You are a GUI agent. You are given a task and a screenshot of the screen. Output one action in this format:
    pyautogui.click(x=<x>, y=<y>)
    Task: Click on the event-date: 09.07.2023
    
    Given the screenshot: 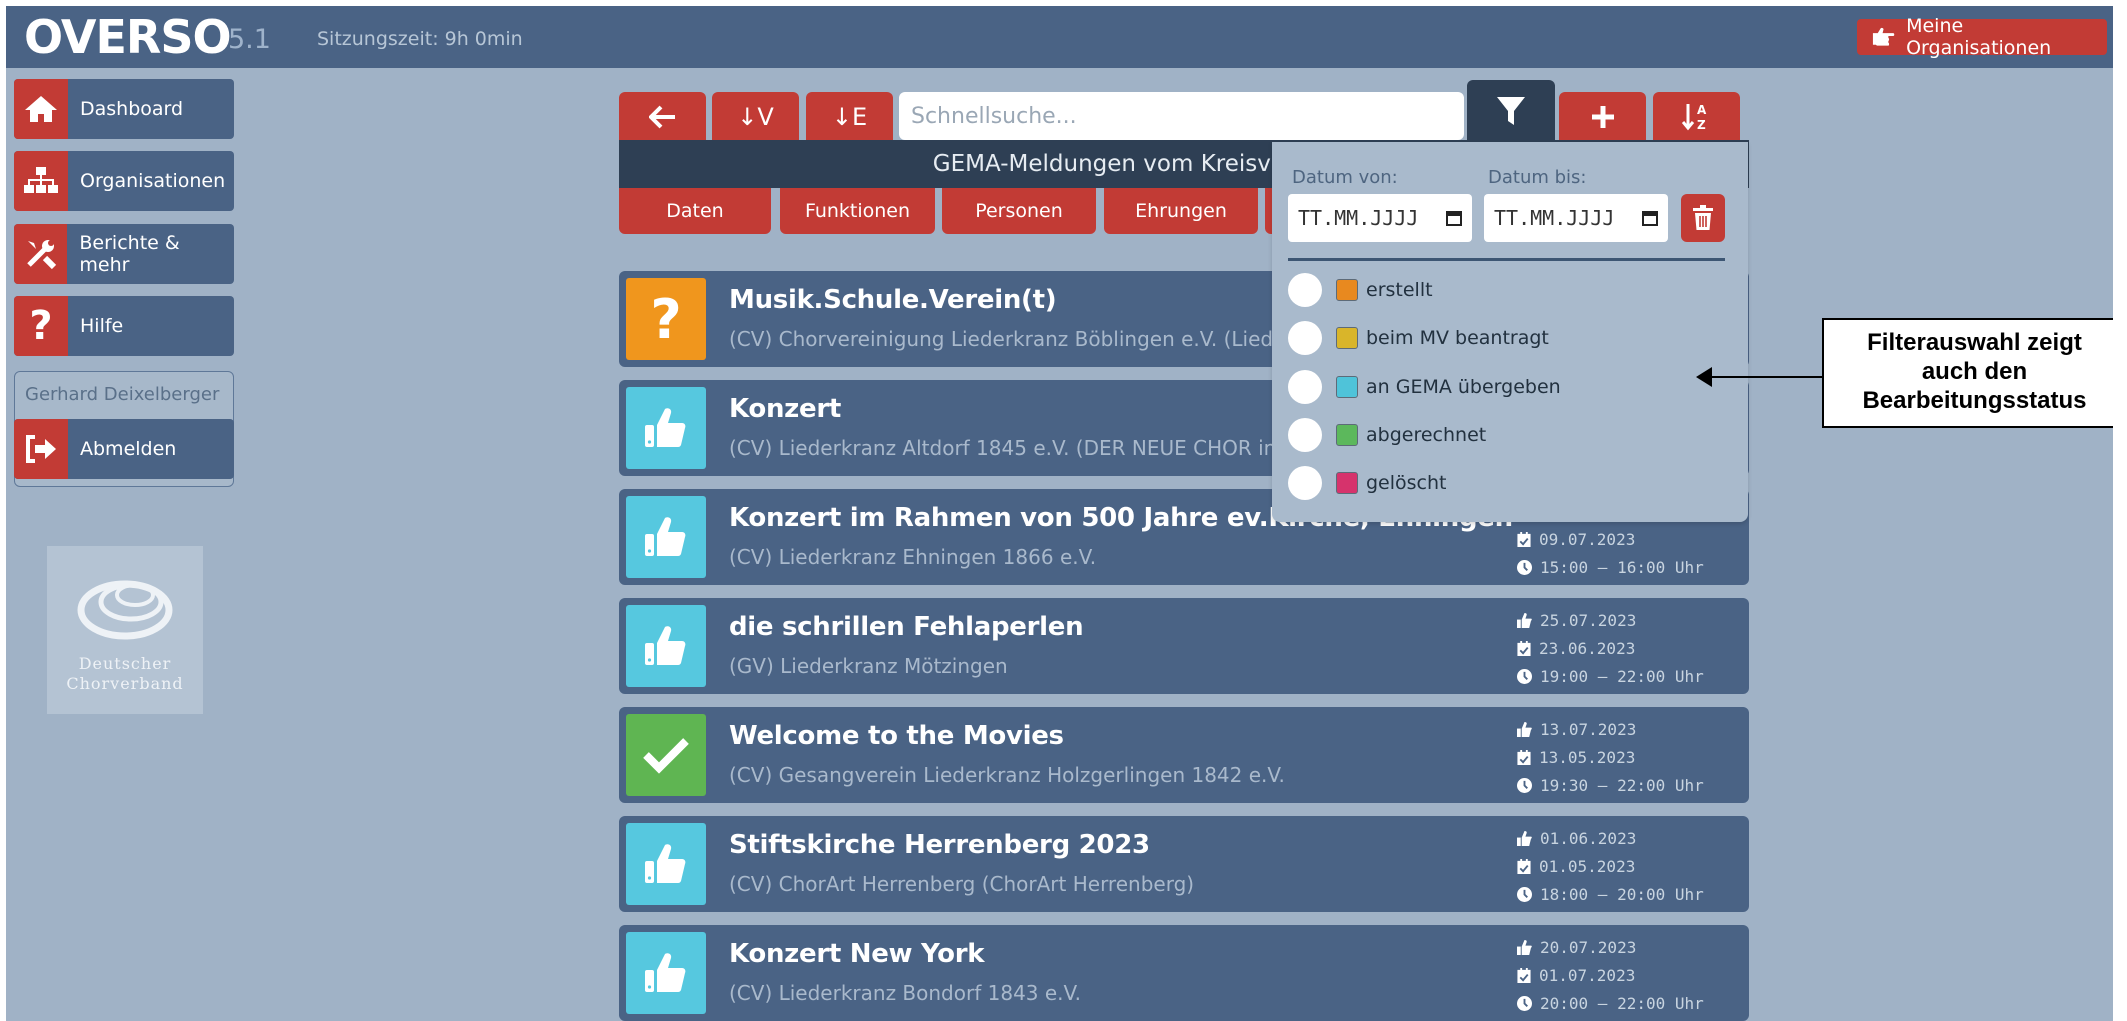 What is the action you would take?
    pyautogui.click(x=1576, y=539)
    